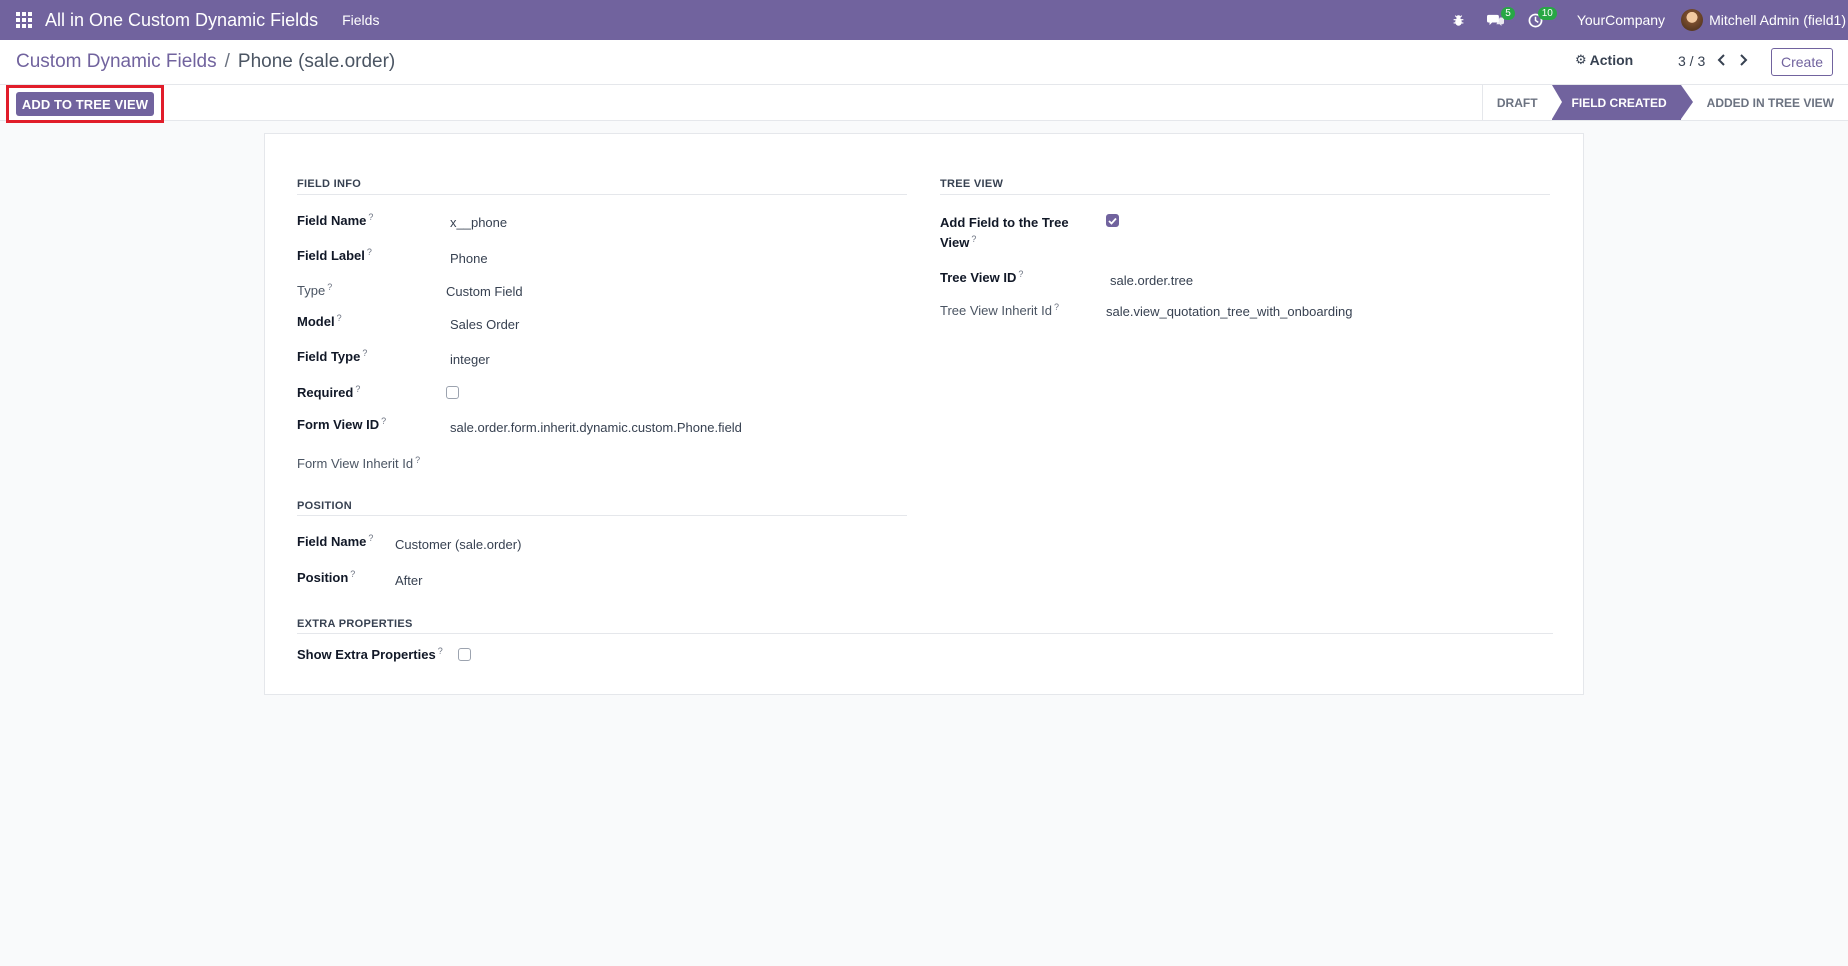  I want to click on field-label-label: Field Label?, so click(334, 255).